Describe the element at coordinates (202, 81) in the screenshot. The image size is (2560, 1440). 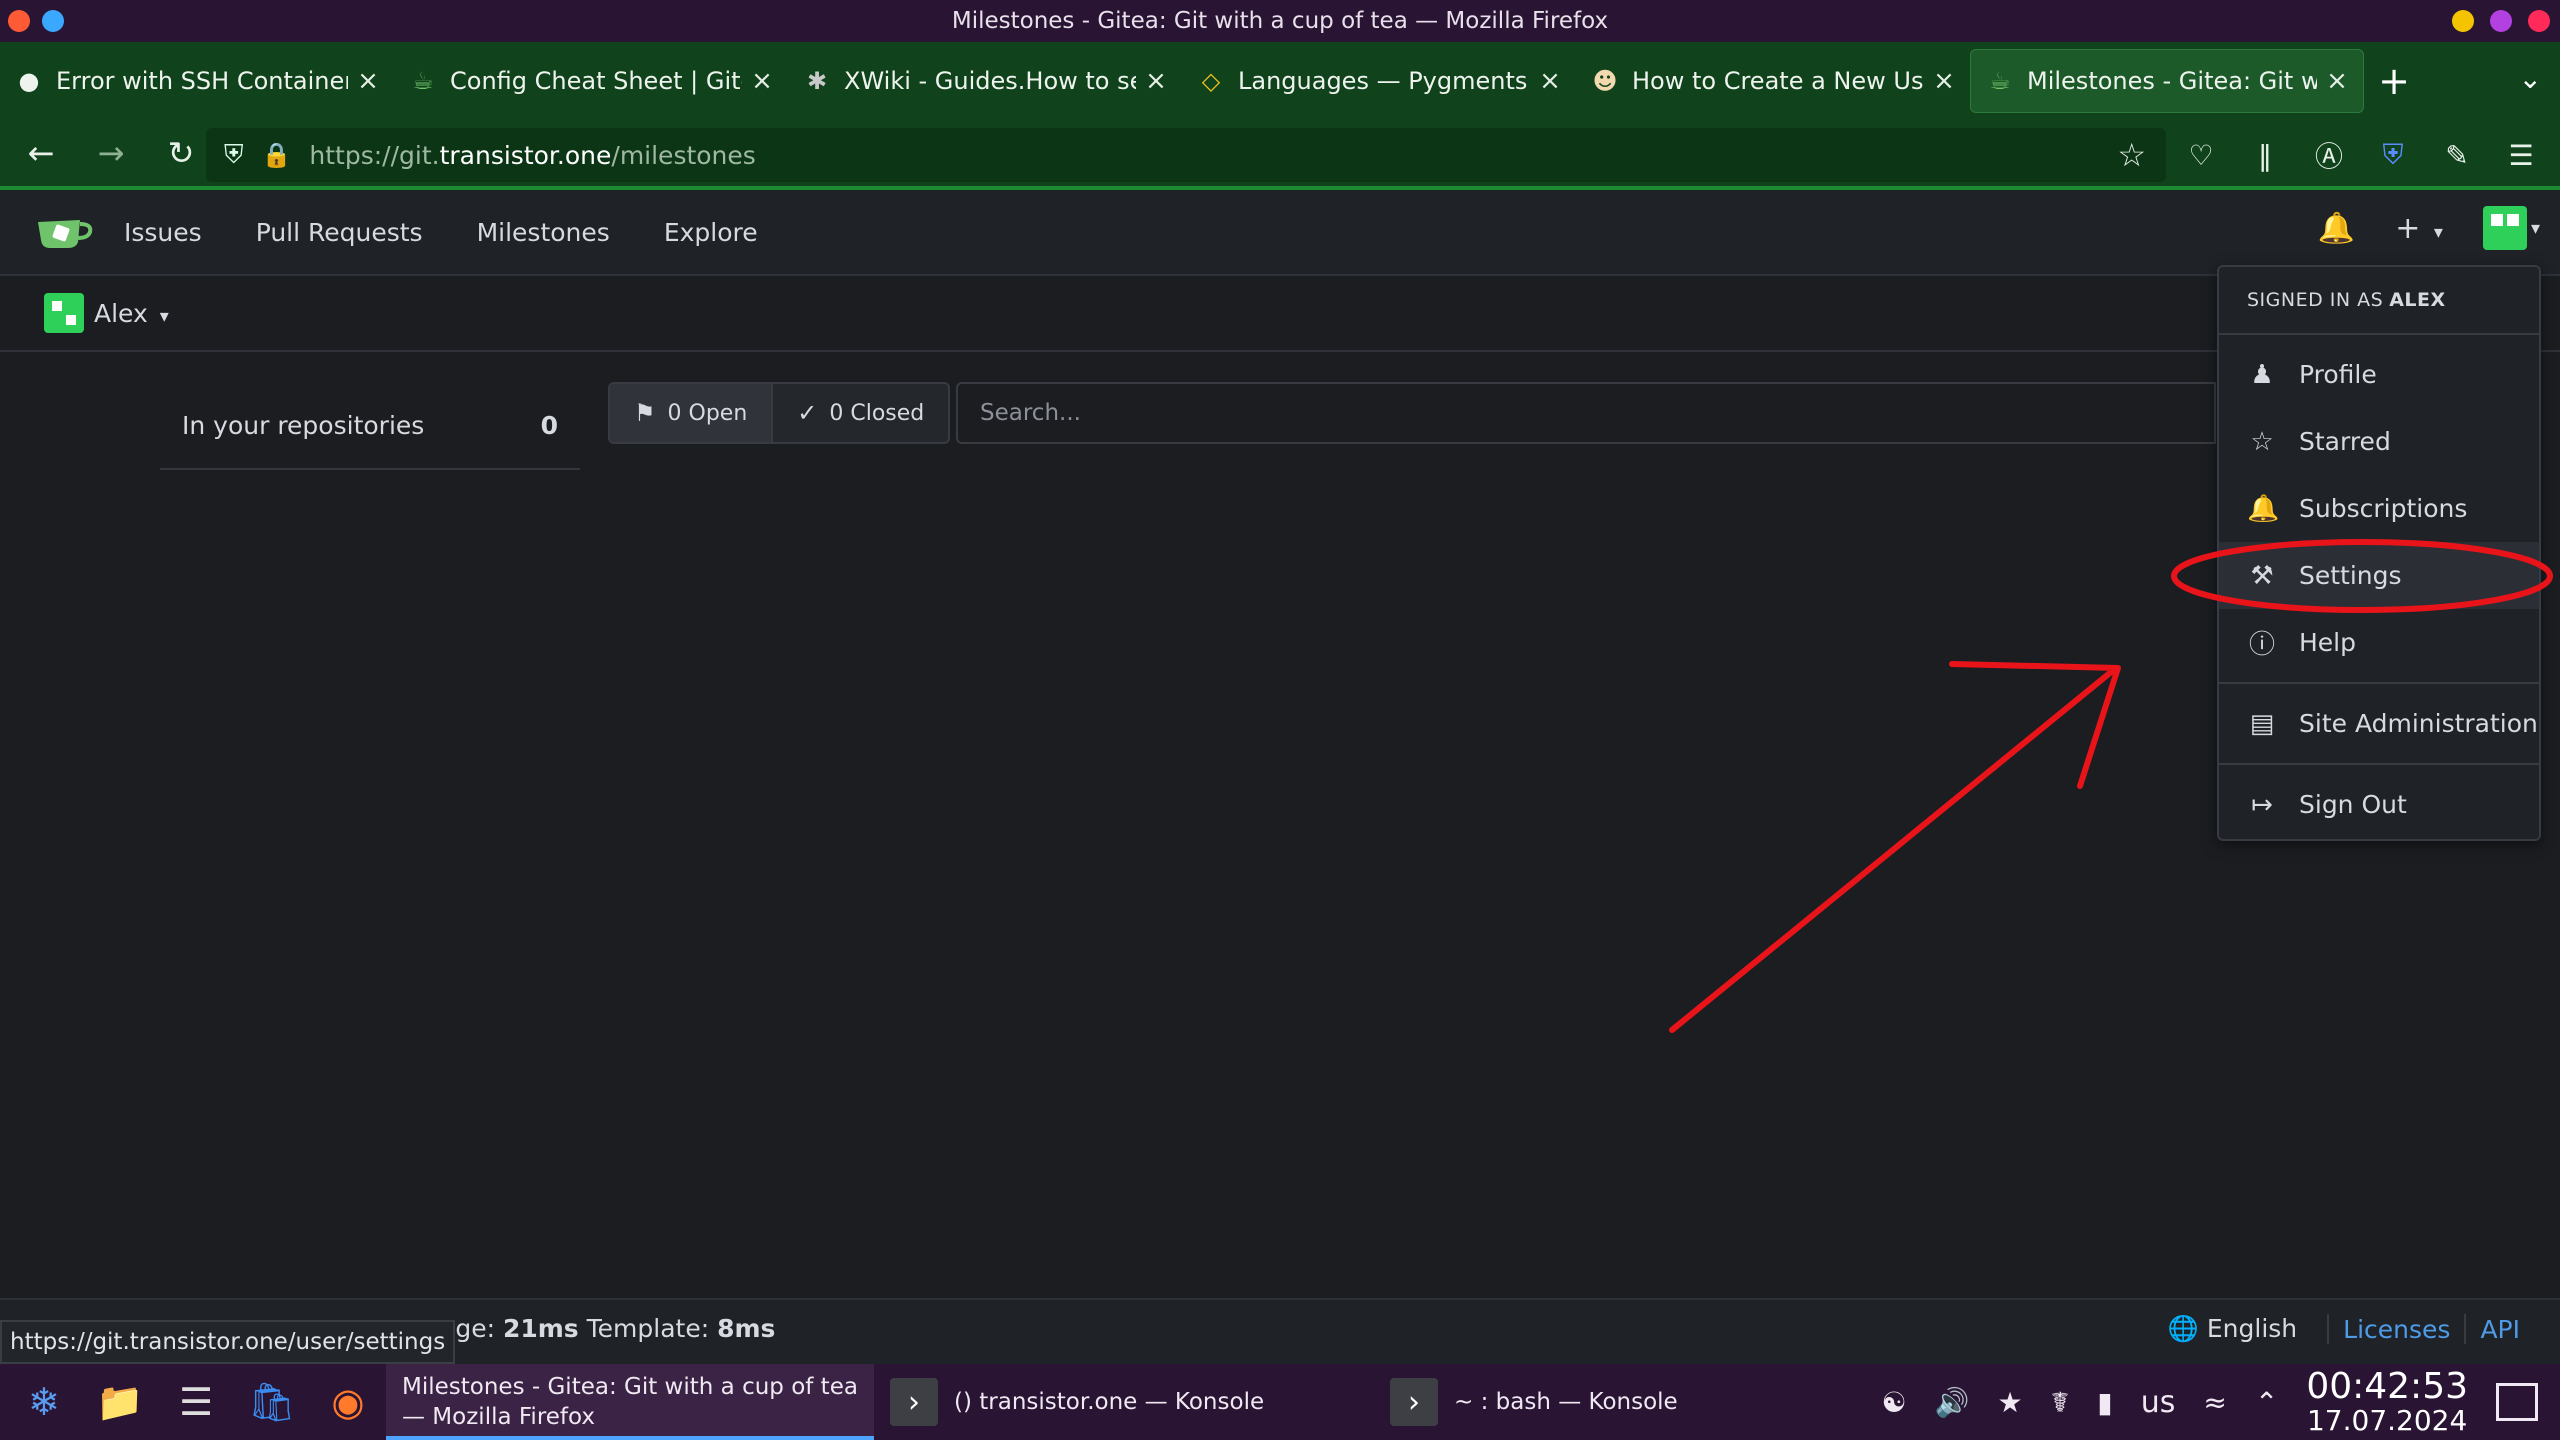
I see `tab-label: Error with SSH Container F` at that location.